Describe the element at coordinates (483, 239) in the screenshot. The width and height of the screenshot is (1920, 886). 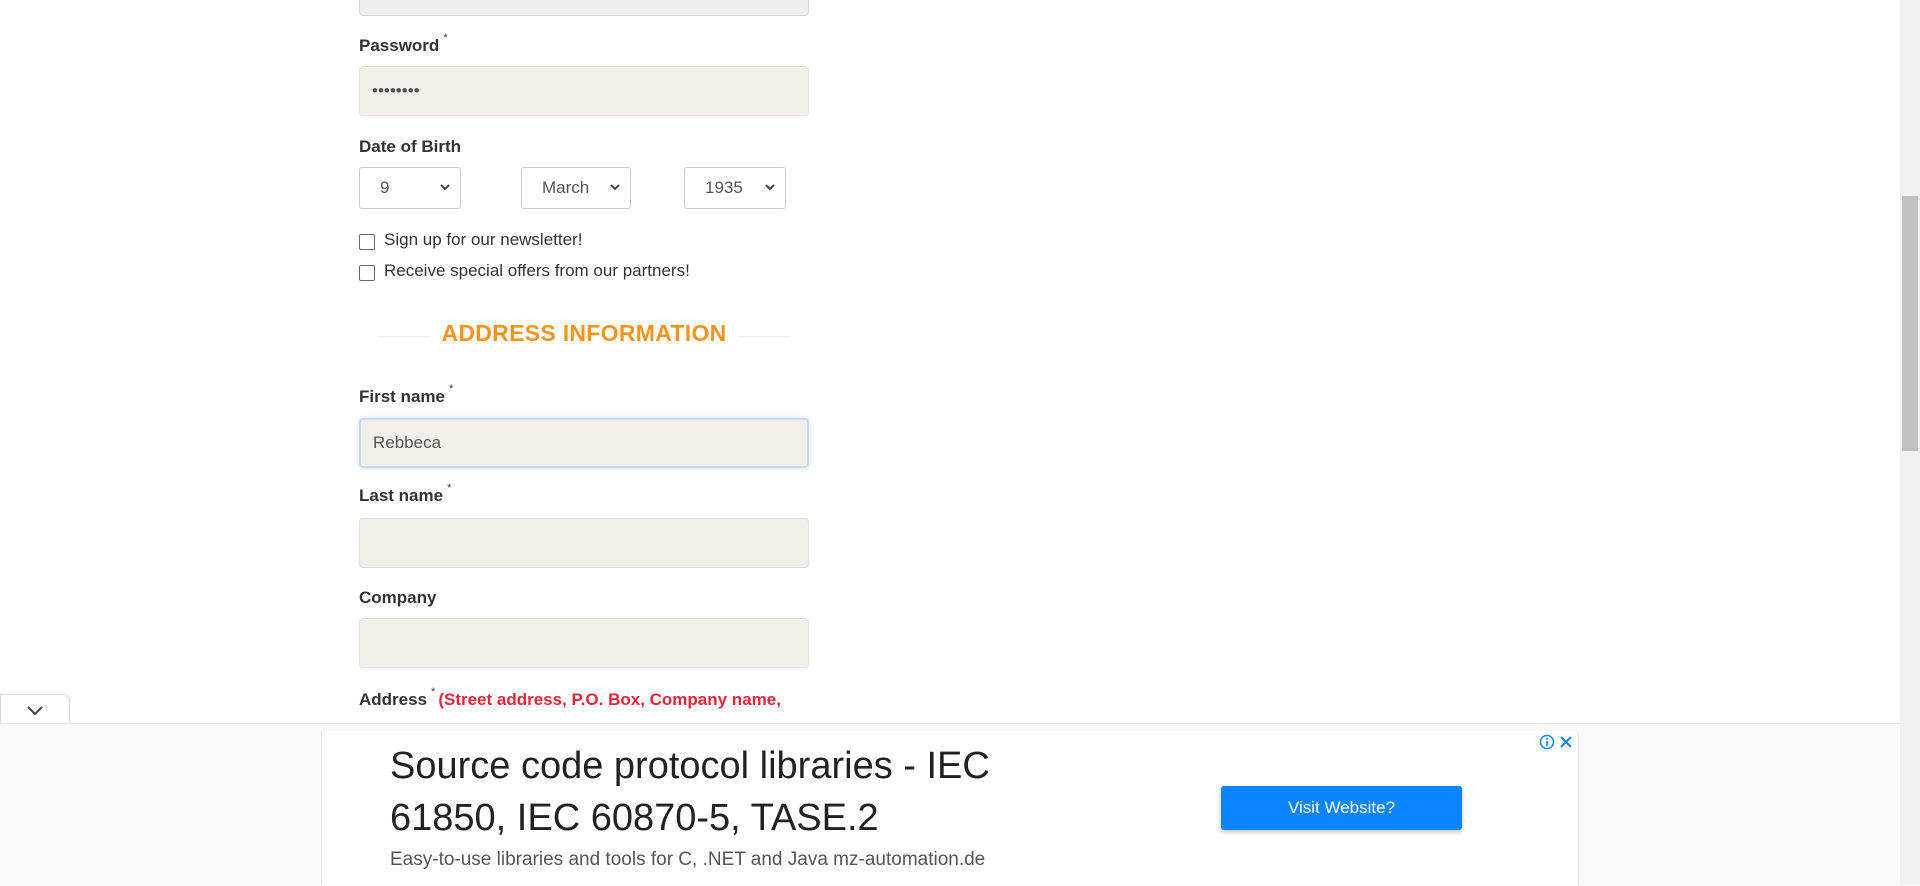
I see `newsletter-label: Sign up for our newsletter!` at that location.